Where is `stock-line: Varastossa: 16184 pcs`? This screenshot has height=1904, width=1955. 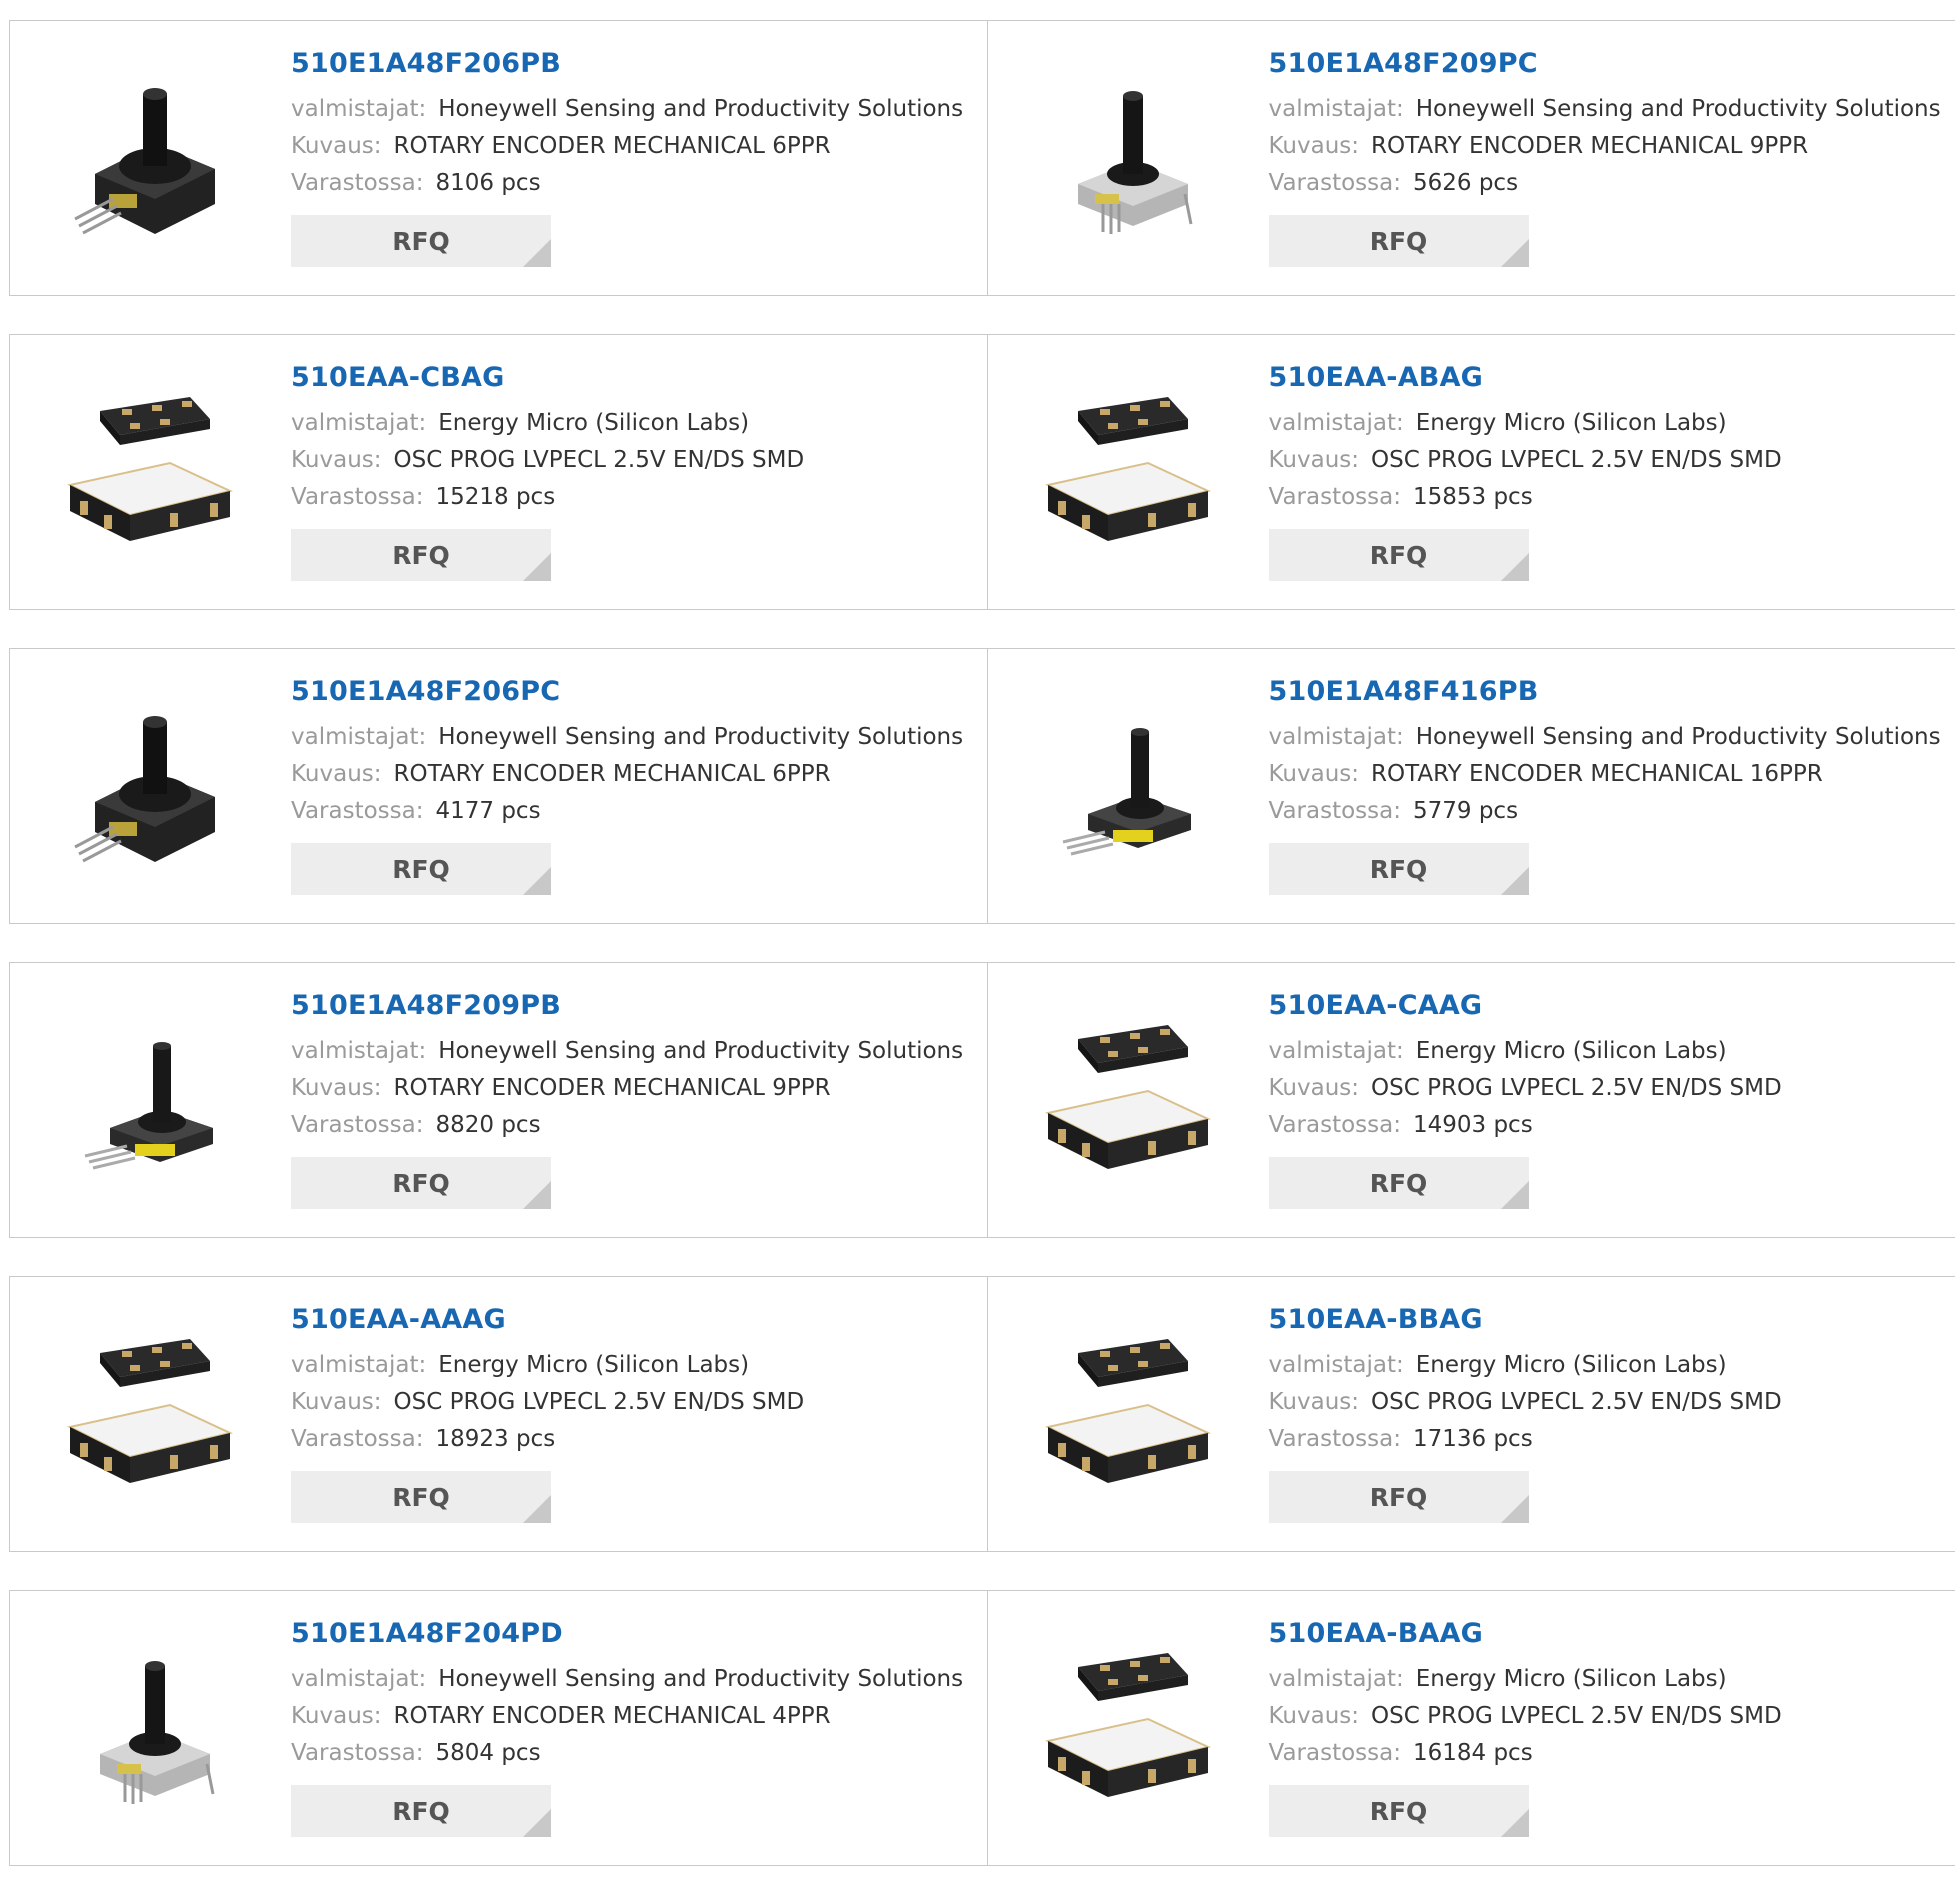 stock-line: Varastossa: 16184 pcs is located at coordinates (1525, 1753).